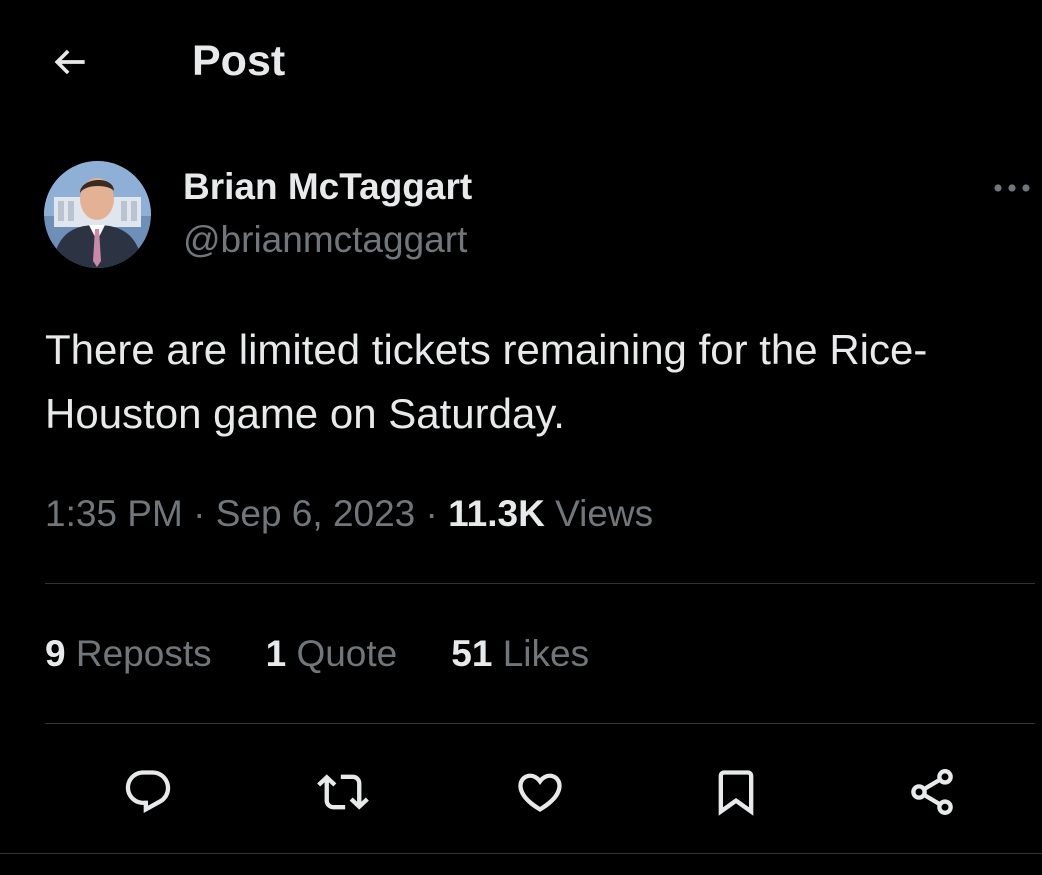  What do you see at coordinates (55, 653) in the screenshot?
I see `reposts-count: 9` at bounding box center [55, 653].